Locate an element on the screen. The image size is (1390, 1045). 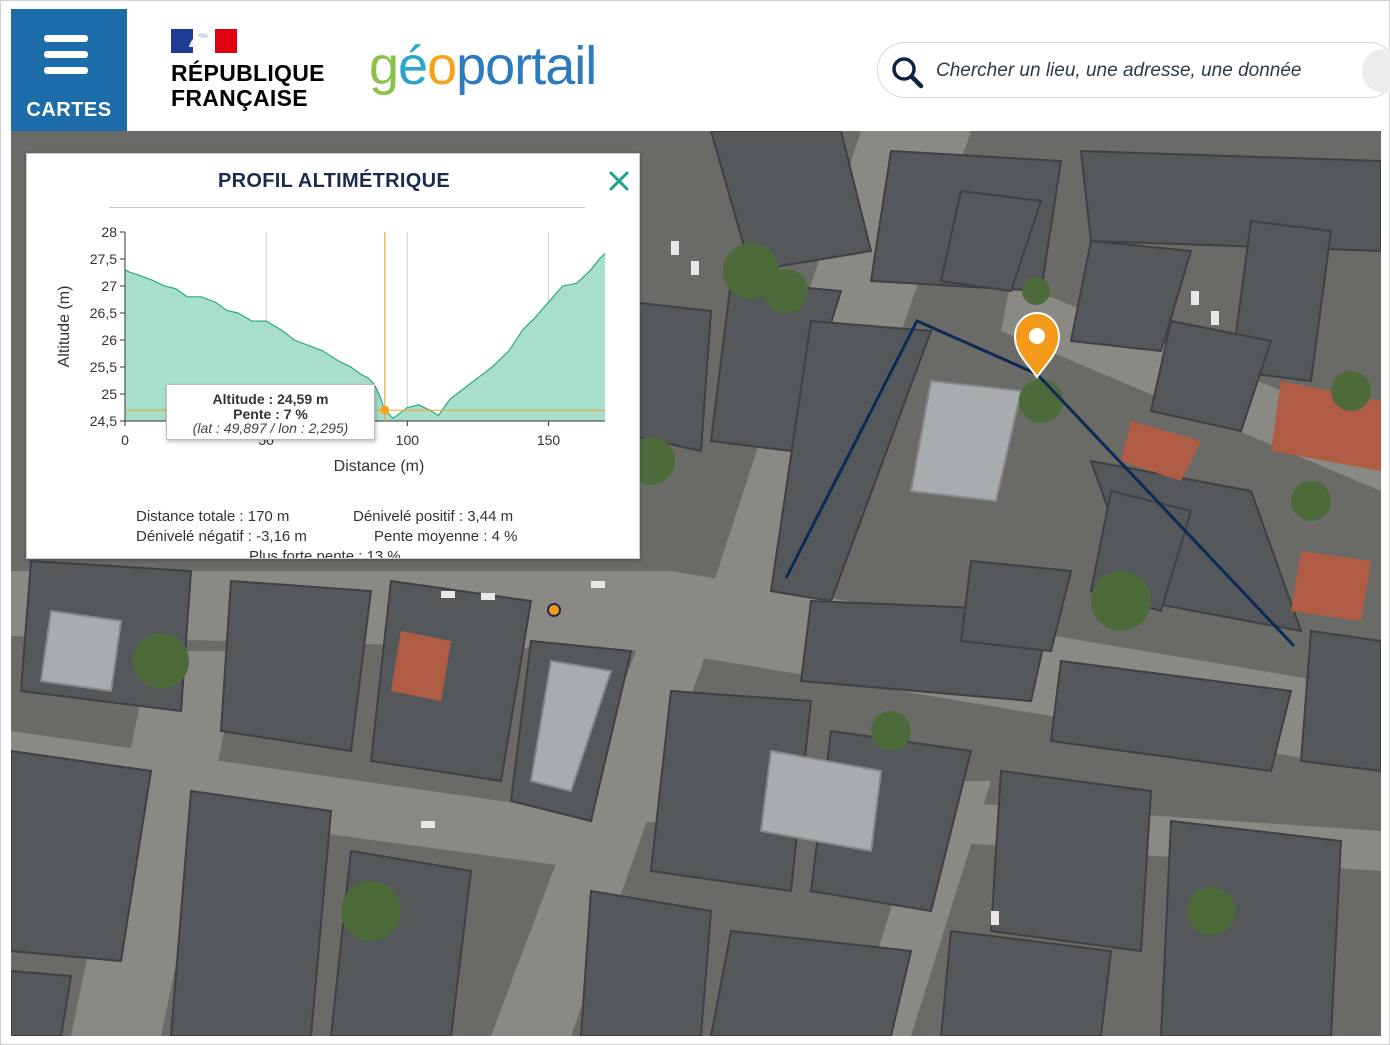
search-bar is located at coordinates (1133, 70).